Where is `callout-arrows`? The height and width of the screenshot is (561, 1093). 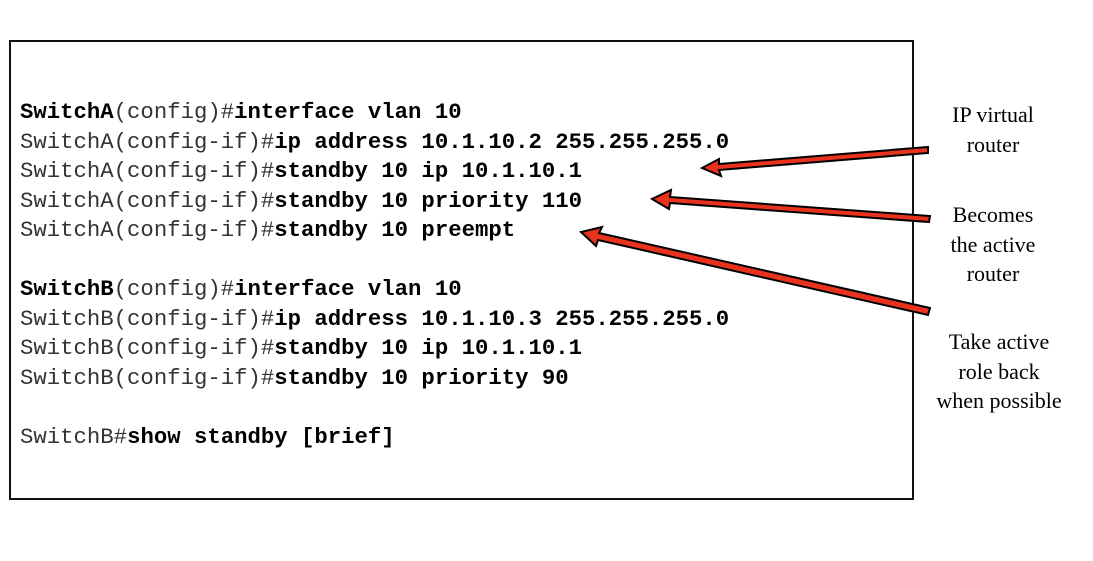 callout-arrows is located at coordinates (755, 231).